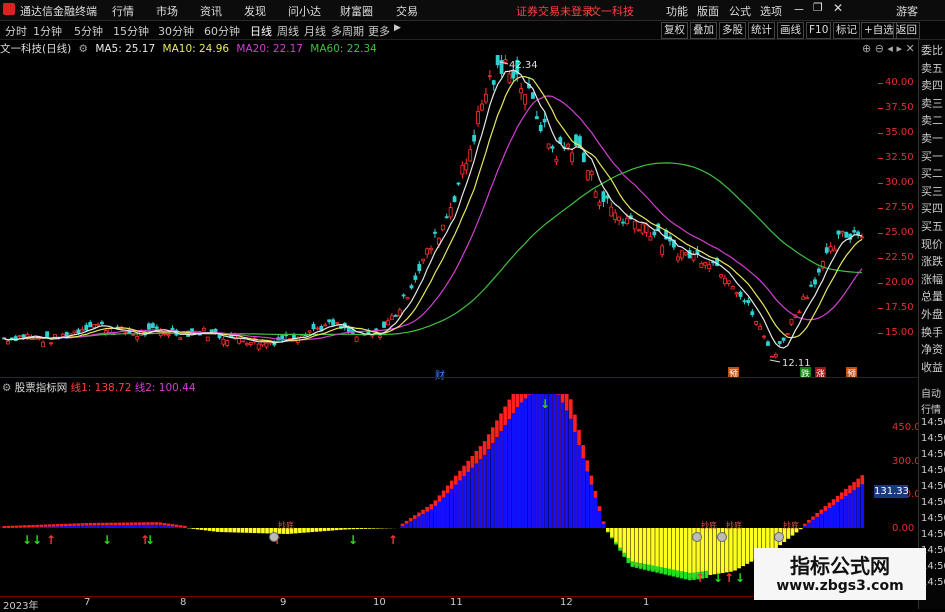 The image size is (945, 612). What do you see at coordinates (261, 31) in the screenshot?
I see `tf-daily: 日线` at bounding box center [261, 31].